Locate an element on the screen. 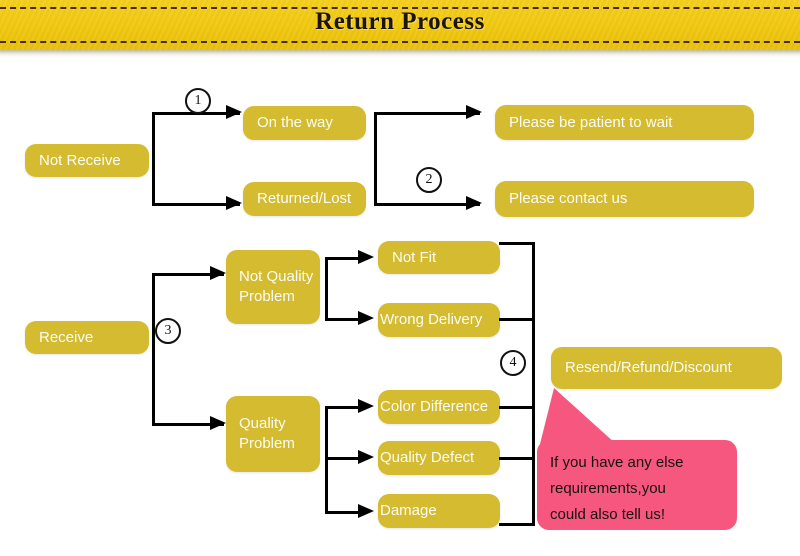 The image size is (800, 556). callout-line-1: If you have any else is located at coordinates (617, 462).